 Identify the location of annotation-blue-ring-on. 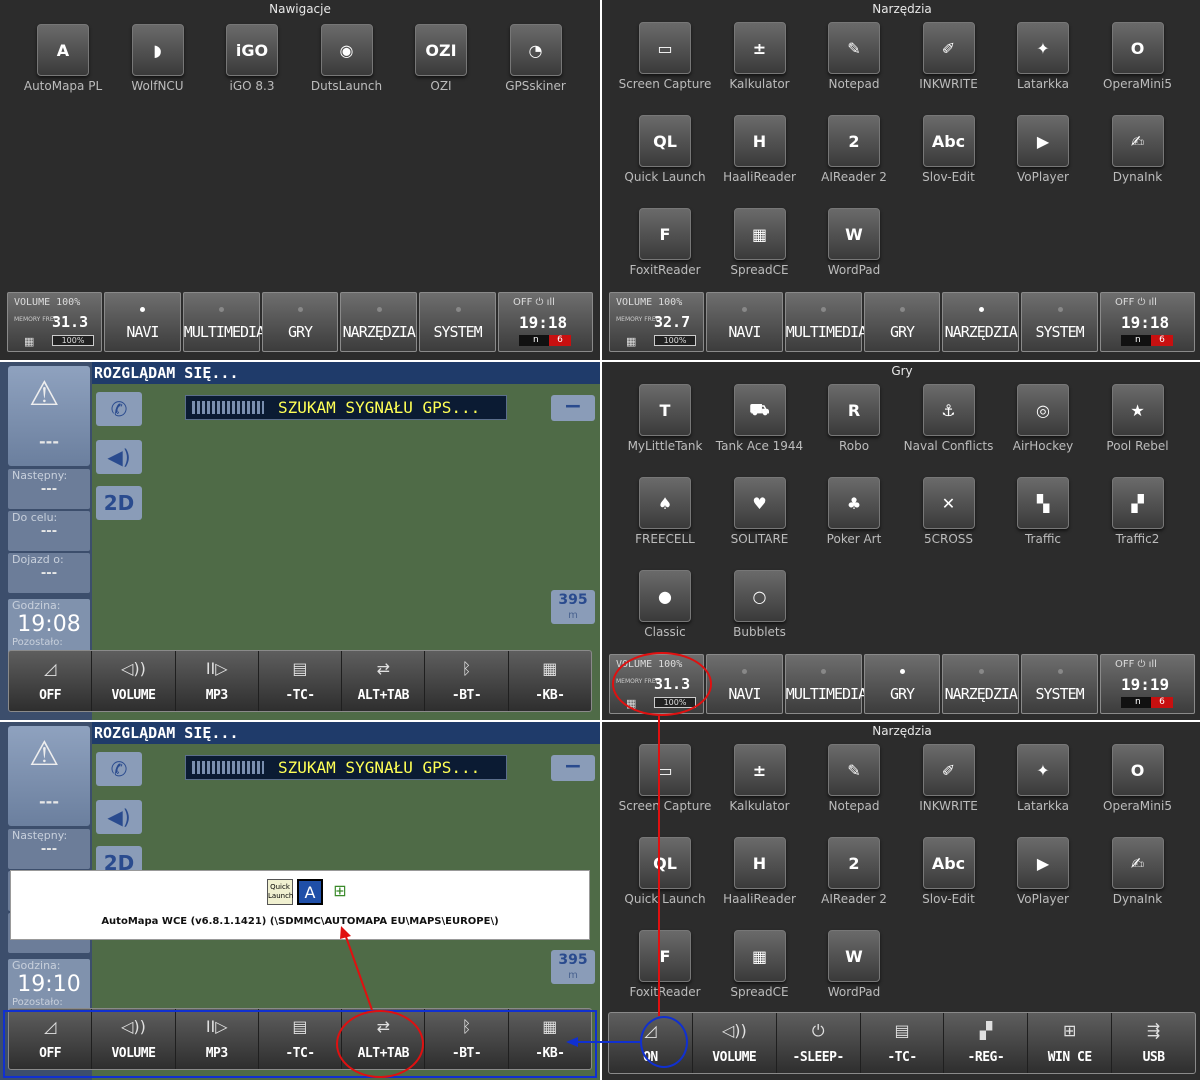
(664, 1042).